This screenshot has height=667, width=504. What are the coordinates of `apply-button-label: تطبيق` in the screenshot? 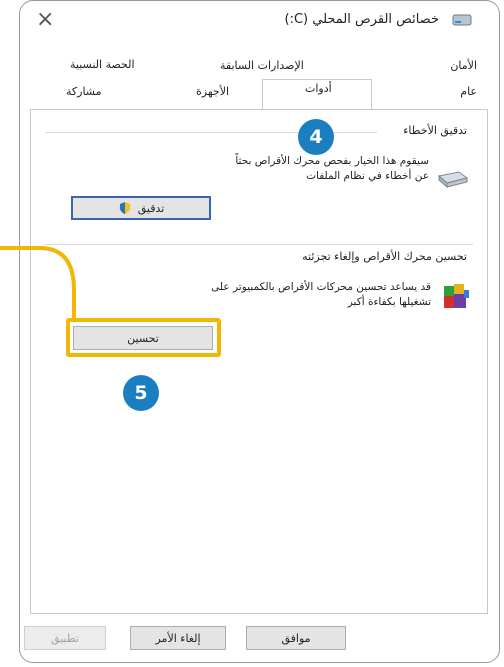 It's located at (65, 638).